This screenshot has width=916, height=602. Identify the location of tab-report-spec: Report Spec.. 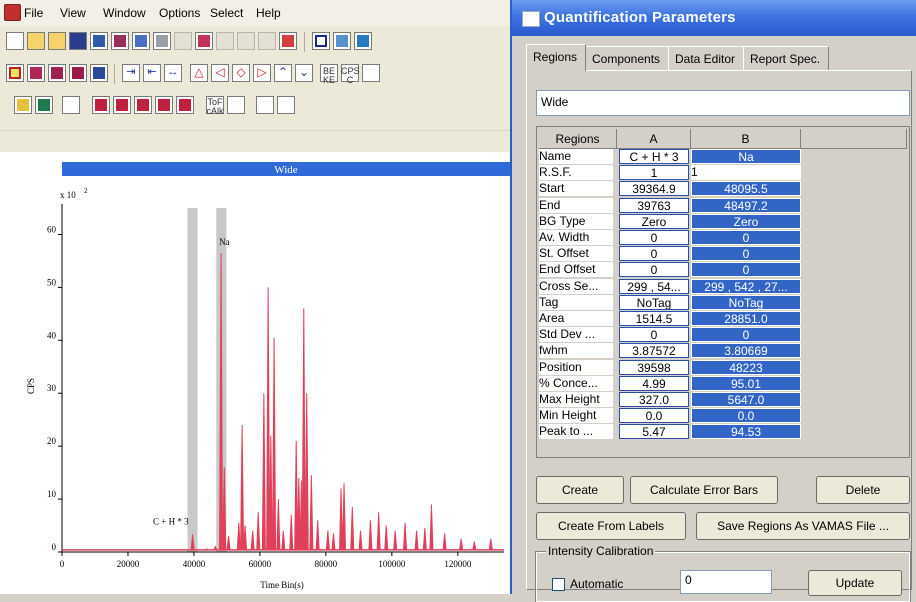
(786, 58).